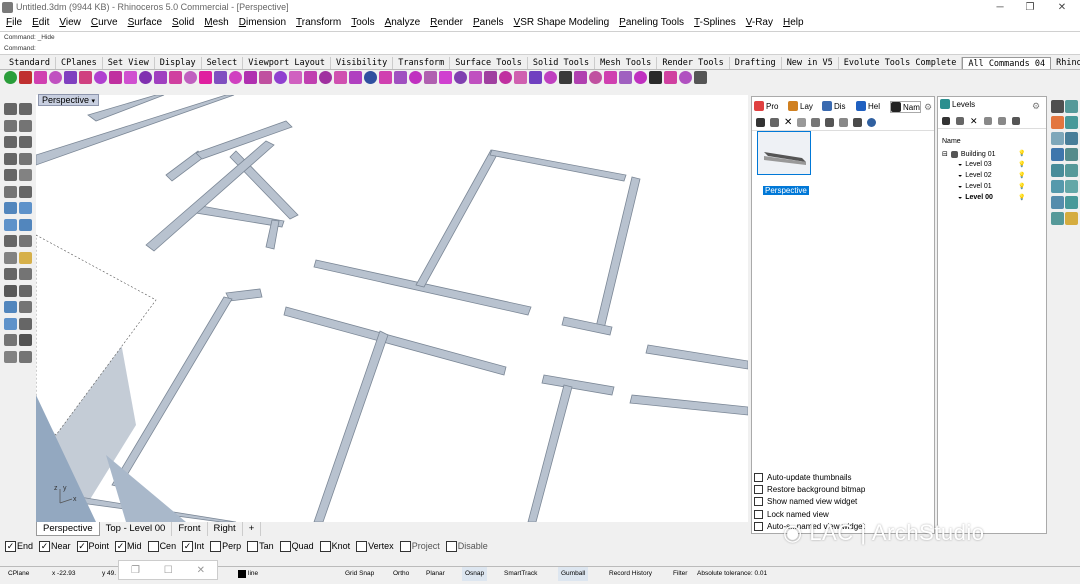 This screenshot has width=1080, height=584. What do you see at coordinates (958, 104) in the screenshot?
I see `levels-tab: Levels` at bounding box center [958, 104].